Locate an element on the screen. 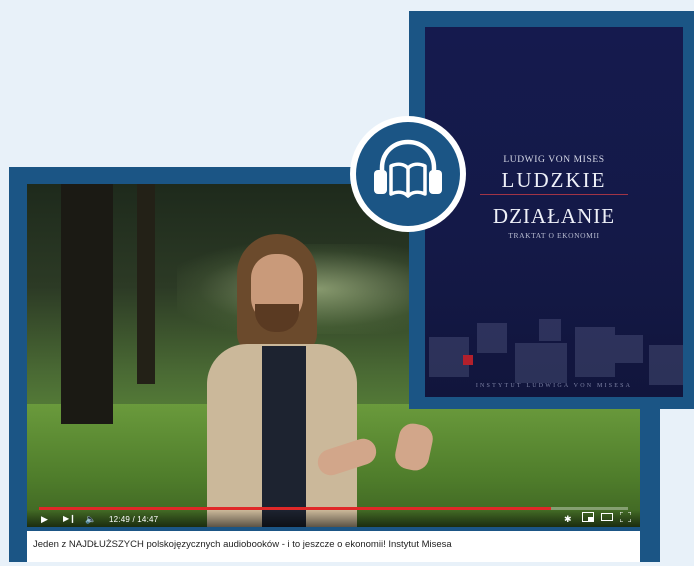 The width and height of the screenshot is (694, 566). next-icon: ▶❙ is located at coordinates (69, 519).